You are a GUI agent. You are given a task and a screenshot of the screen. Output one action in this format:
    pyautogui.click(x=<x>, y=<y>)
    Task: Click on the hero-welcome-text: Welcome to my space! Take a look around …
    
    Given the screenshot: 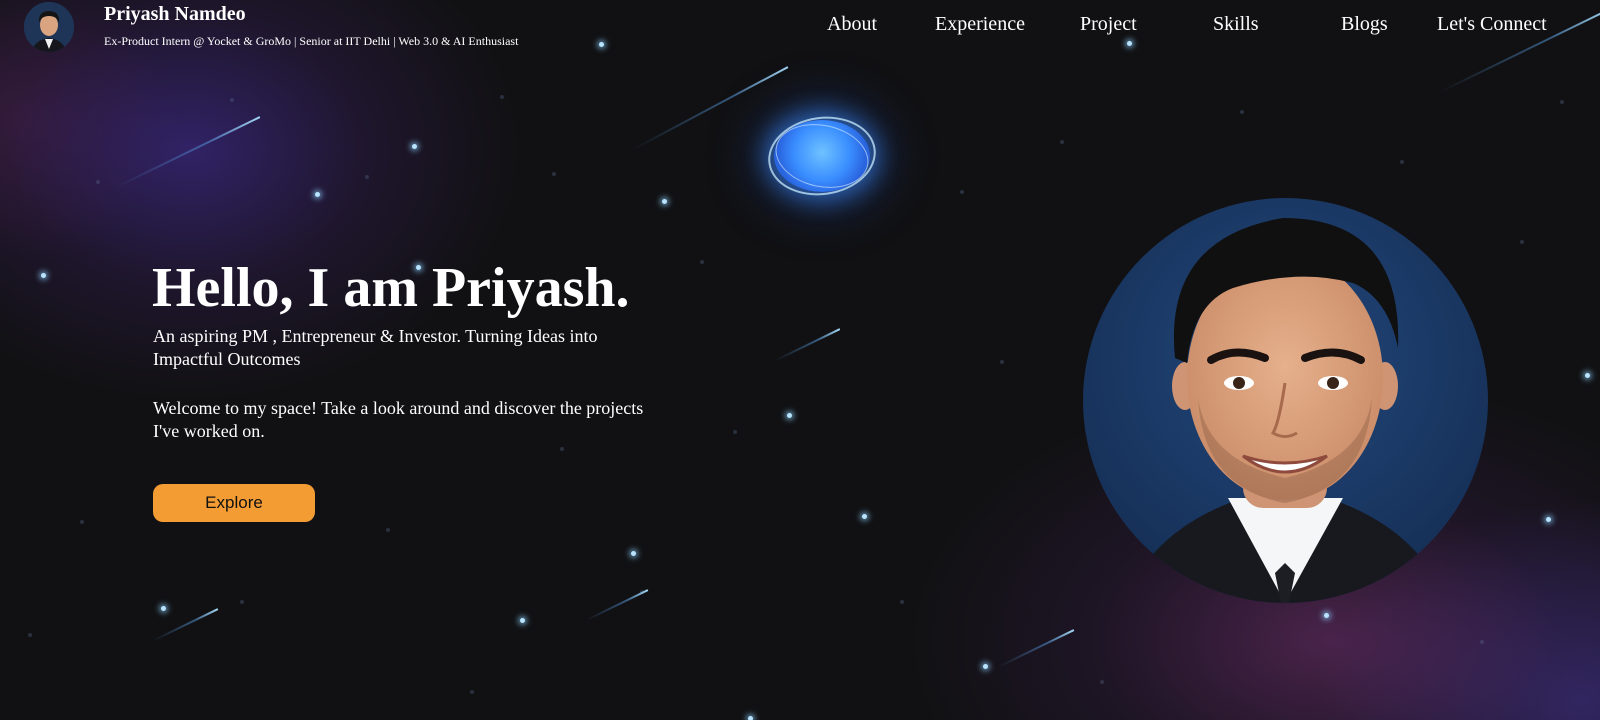 What is the action you would take?
    pyautogui.click(x=398, y=419)
    